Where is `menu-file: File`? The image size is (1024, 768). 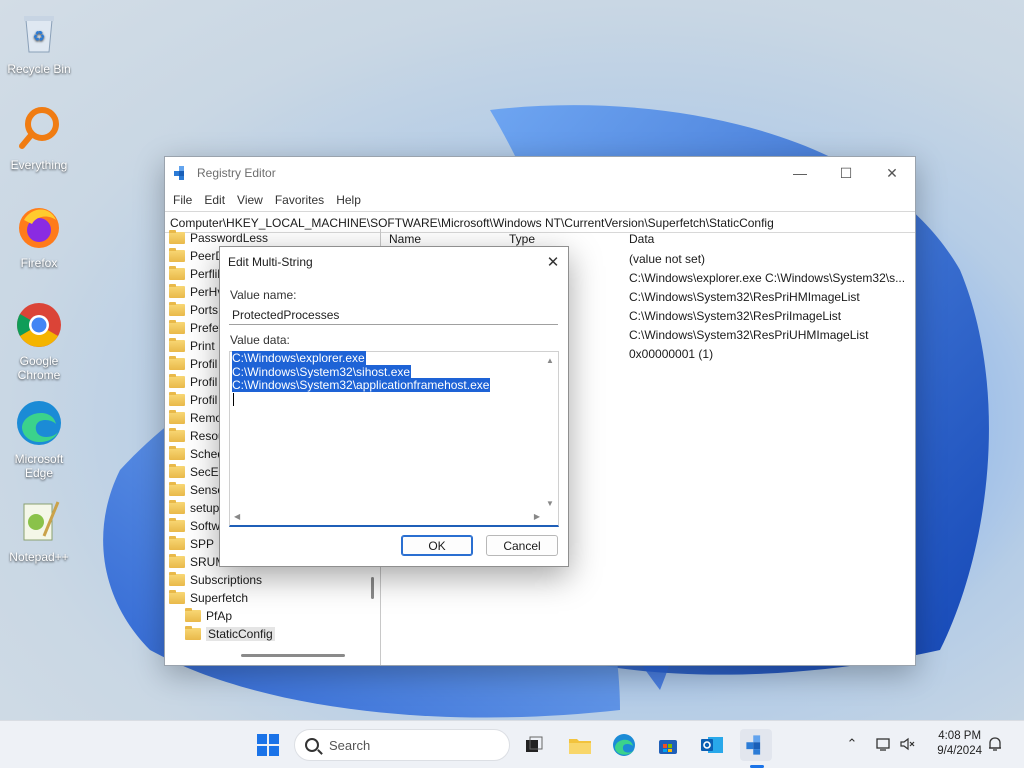 menu-file: File is located at coordinates (182, 200).